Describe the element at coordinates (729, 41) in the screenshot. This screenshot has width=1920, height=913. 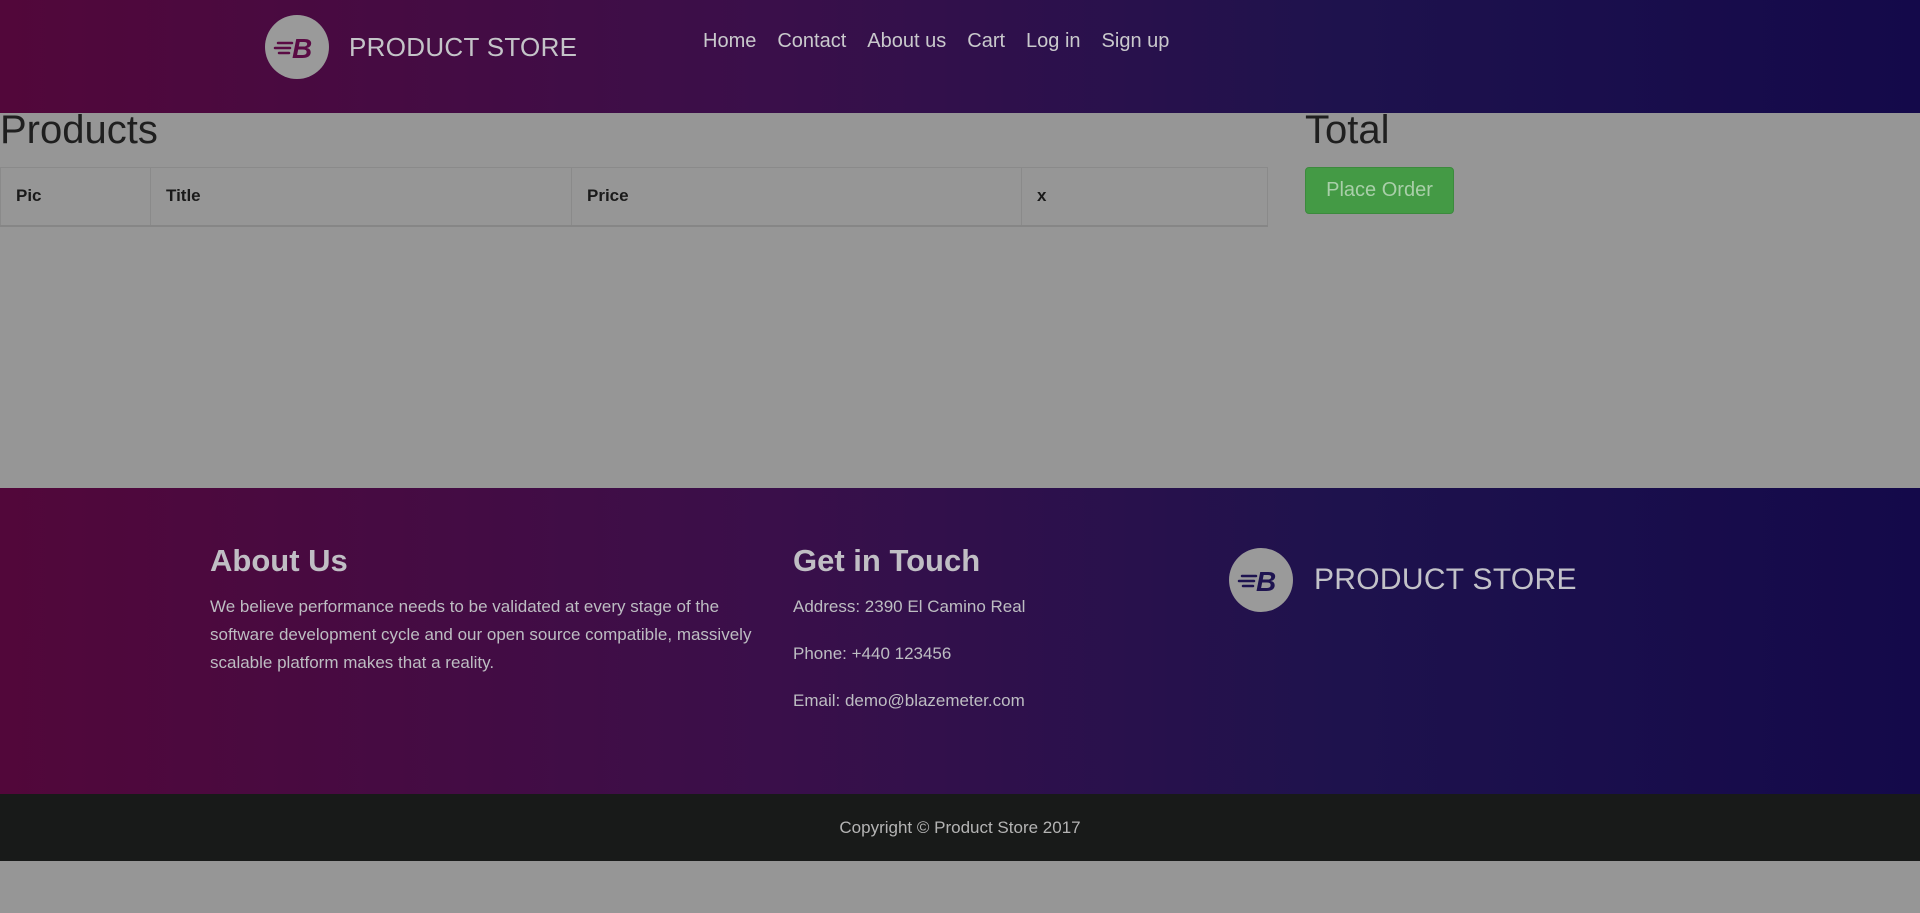
I see `nav-home-link: Home` at that location.